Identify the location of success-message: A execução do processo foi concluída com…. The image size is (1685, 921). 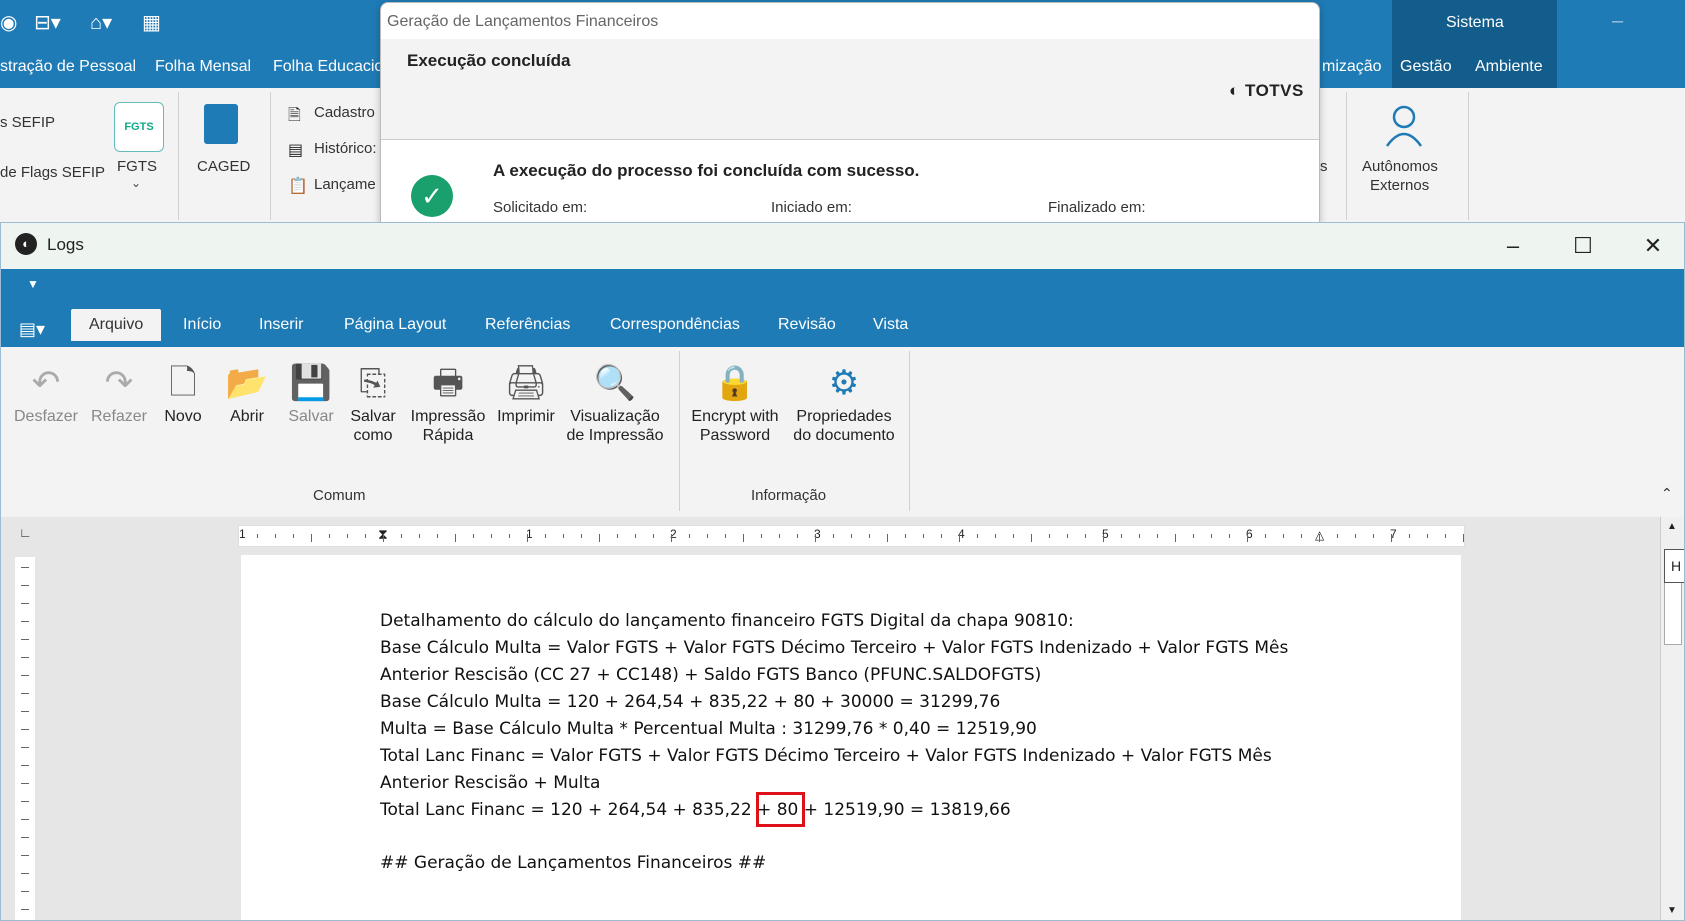
(706, 170).